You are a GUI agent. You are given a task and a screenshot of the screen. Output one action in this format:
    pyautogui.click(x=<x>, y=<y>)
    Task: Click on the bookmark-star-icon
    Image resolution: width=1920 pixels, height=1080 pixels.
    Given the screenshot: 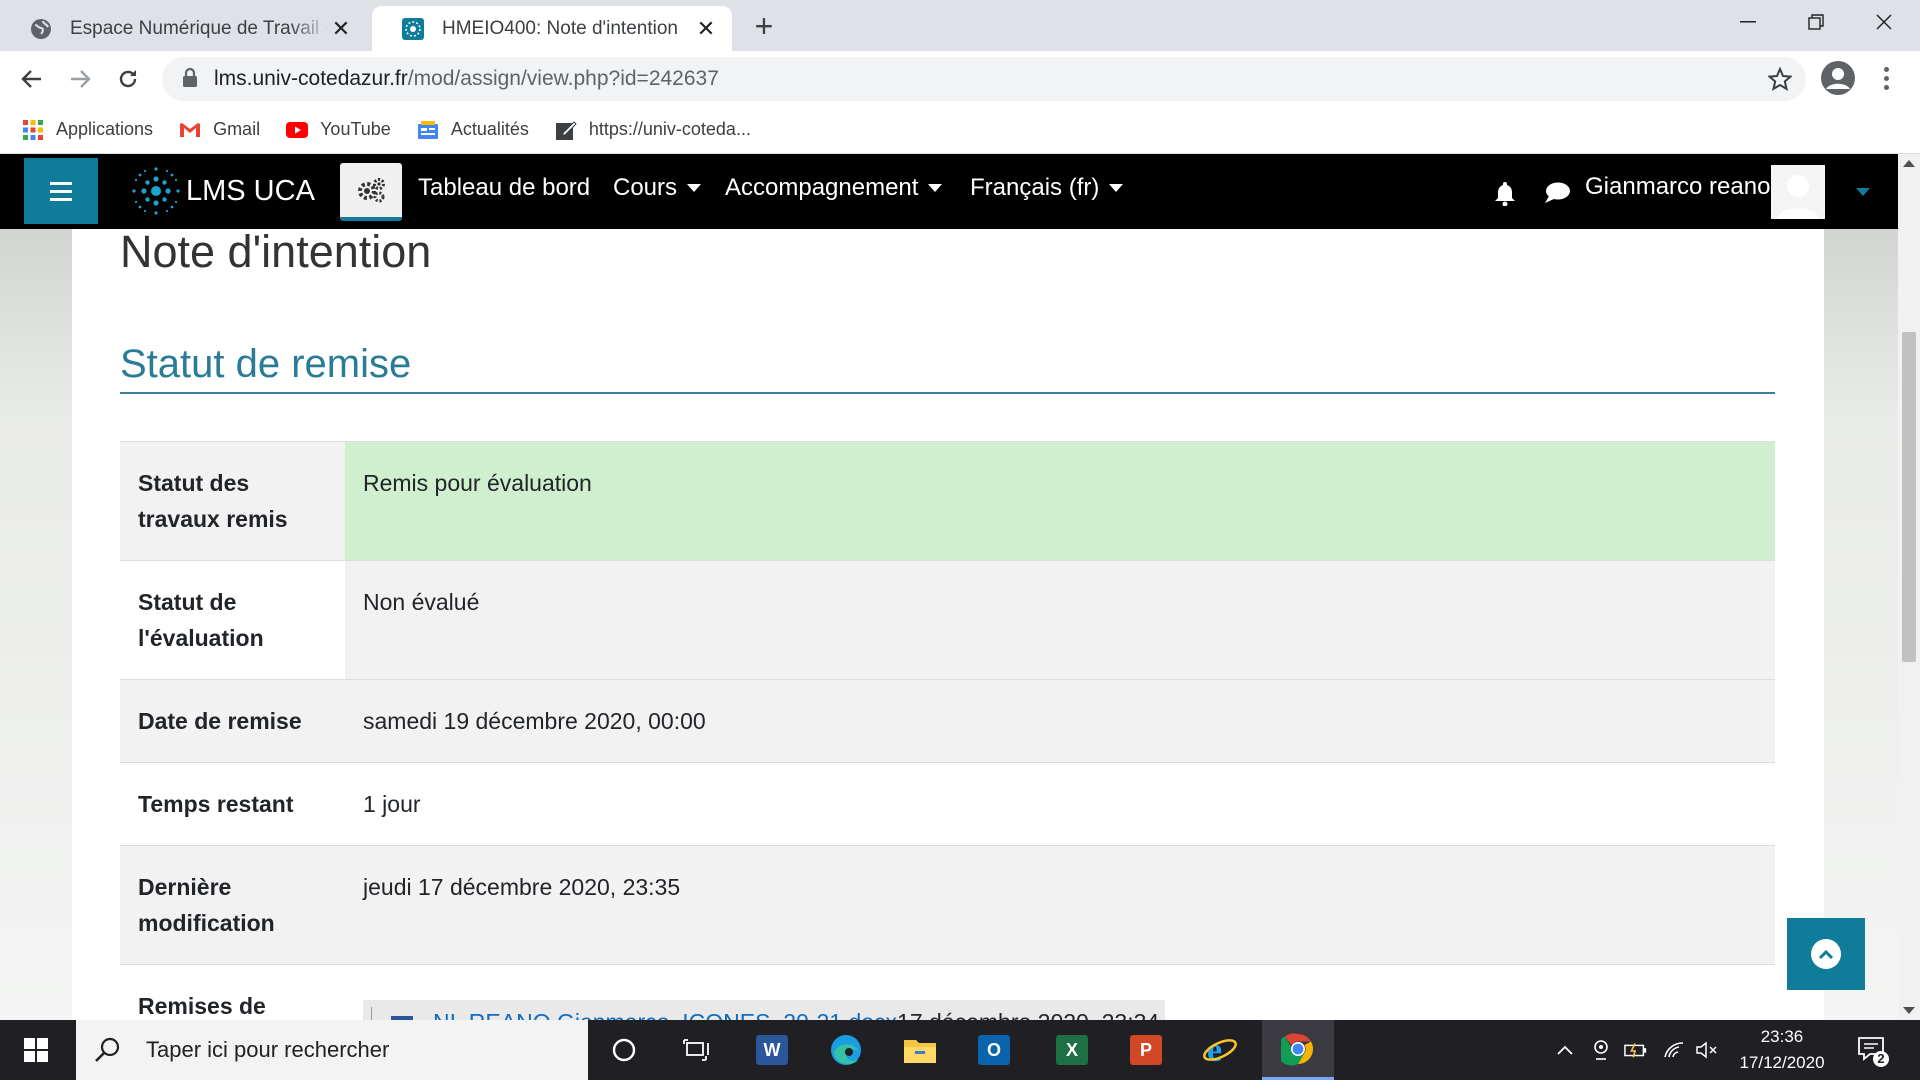 What is the action you would take?
    pyautogui.click(x=1780, y=79)
    